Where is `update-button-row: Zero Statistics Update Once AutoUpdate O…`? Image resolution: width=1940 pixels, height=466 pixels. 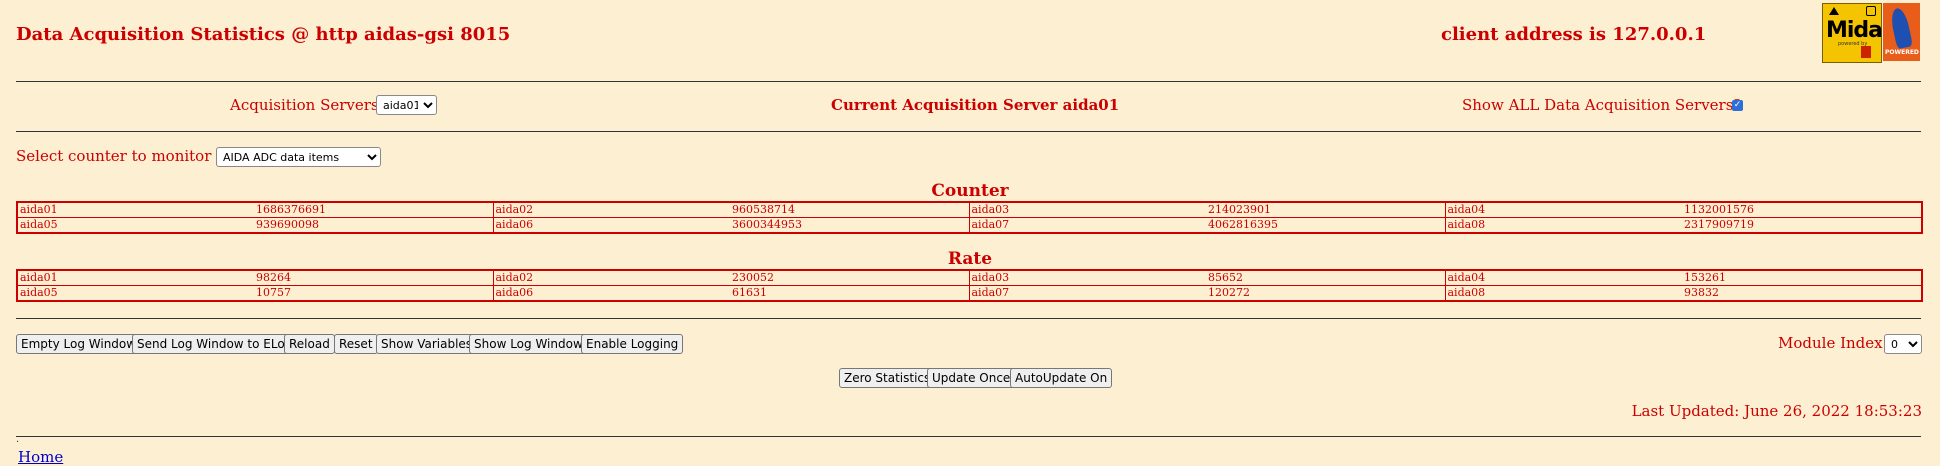
update-button-row: Zero Statistics Update Once AutoUpdate O… is located at coordinates (970, 379).